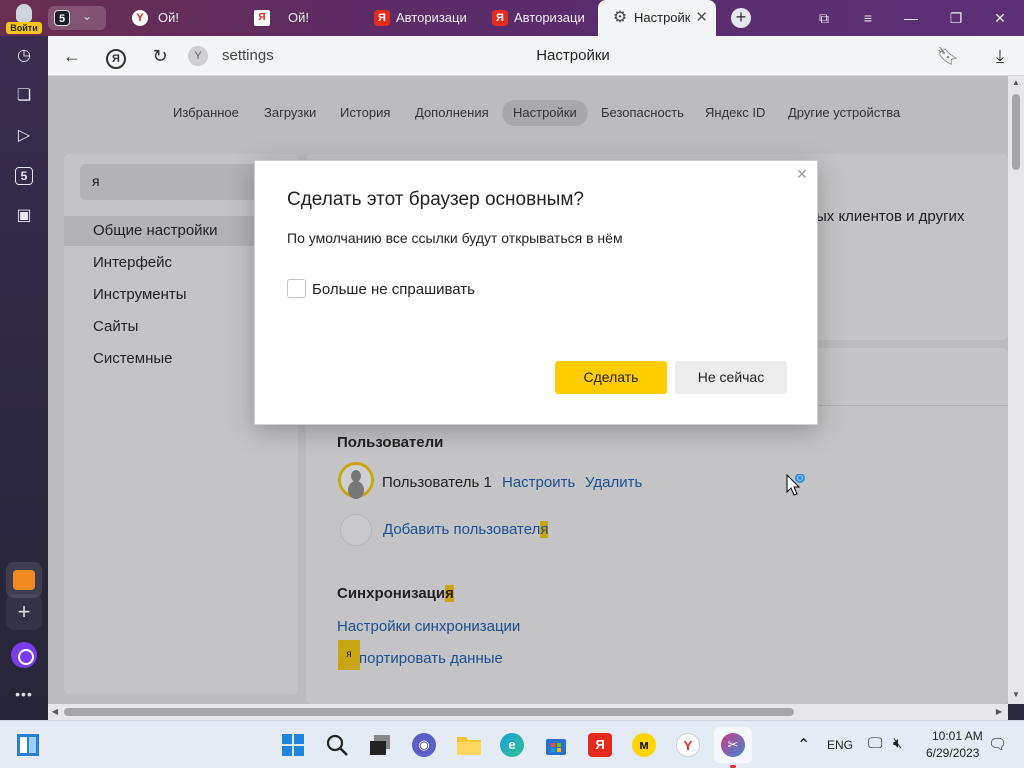 The height and width of the screenshot is (768, 1024). What do you see at coordinates (1016, 695) in the screenshot?
I see `scroll-down-arrow-icon: ▼` at bounding box center [1016, 695].